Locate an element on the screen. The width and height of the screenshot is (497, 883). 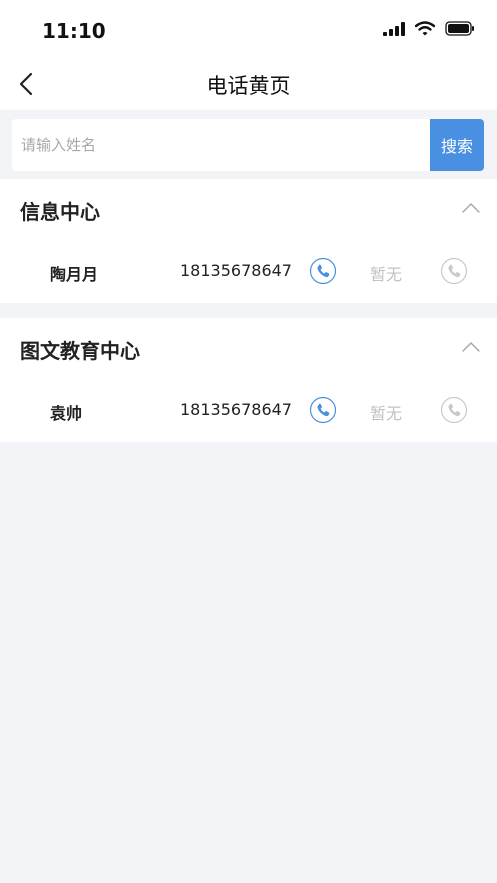
signal-icon is located at coordinates (394, 28).